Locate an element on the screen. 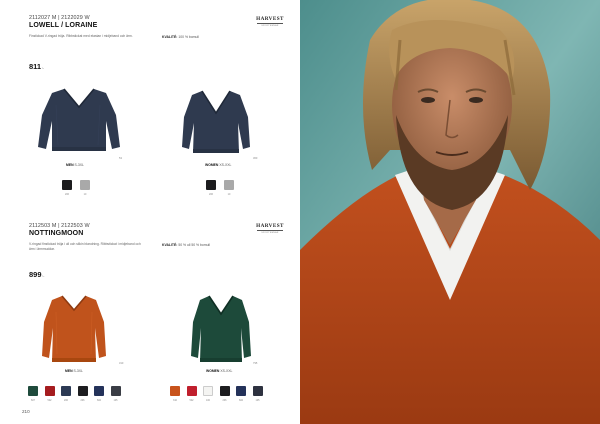 This screenshot has width=600, height=424. quality-value: 50 % ull 50 % bomull is located at coordinates (194, 245).